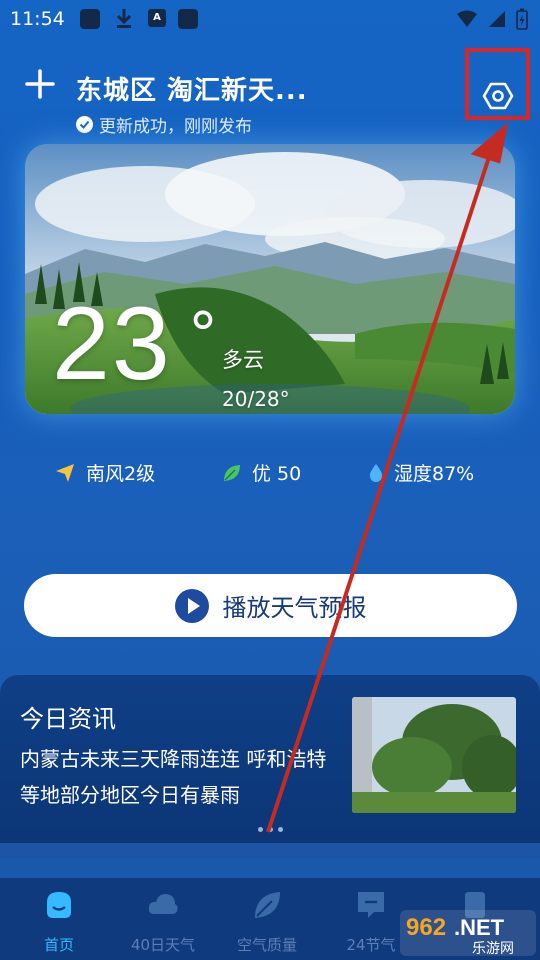 The height and width of the screenshot is (960, 540). What do you see at coordinates (371, 905) in the screenshot?
I see `chat-bubble-icon` at bounding box center [371, 905].